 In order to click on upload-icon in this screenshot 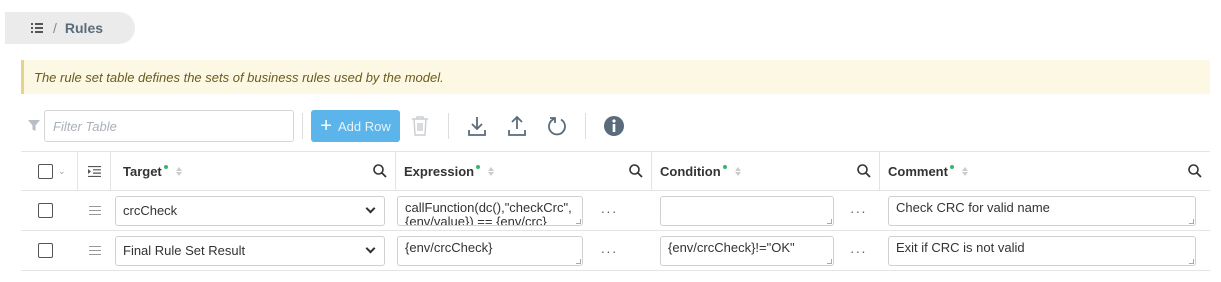, I will do `click(517, 125)`.